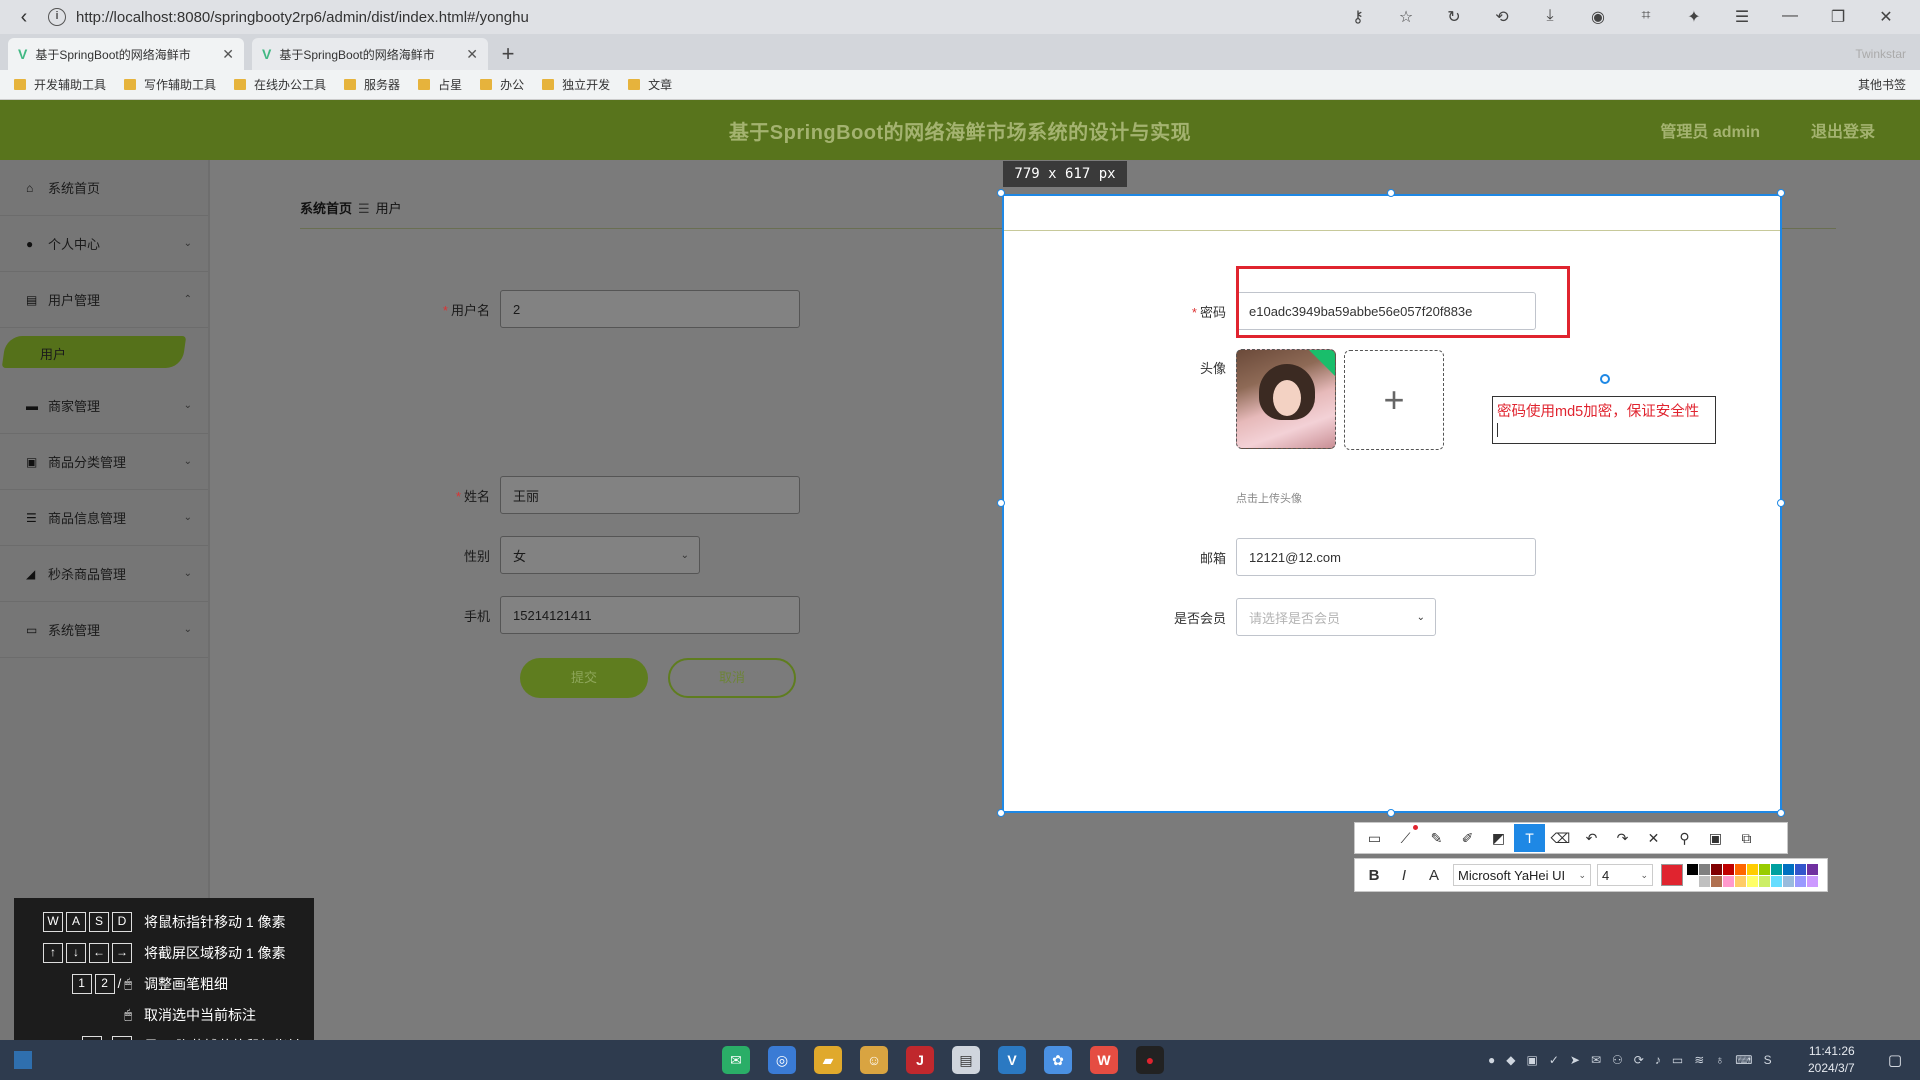  Describe the element at coordinates (1286, 399) in the screenshot. I see `avatar-image` at that location.